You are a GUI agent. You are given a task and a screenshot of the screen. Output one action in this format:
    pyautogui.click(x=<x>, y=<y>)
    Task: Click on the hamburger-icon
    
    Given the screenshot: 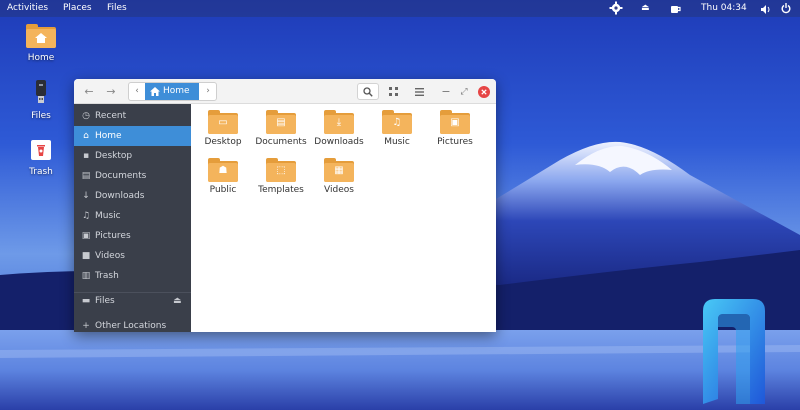 What is the action you would take?
    pyautogui.click(x=419, y=91)
    